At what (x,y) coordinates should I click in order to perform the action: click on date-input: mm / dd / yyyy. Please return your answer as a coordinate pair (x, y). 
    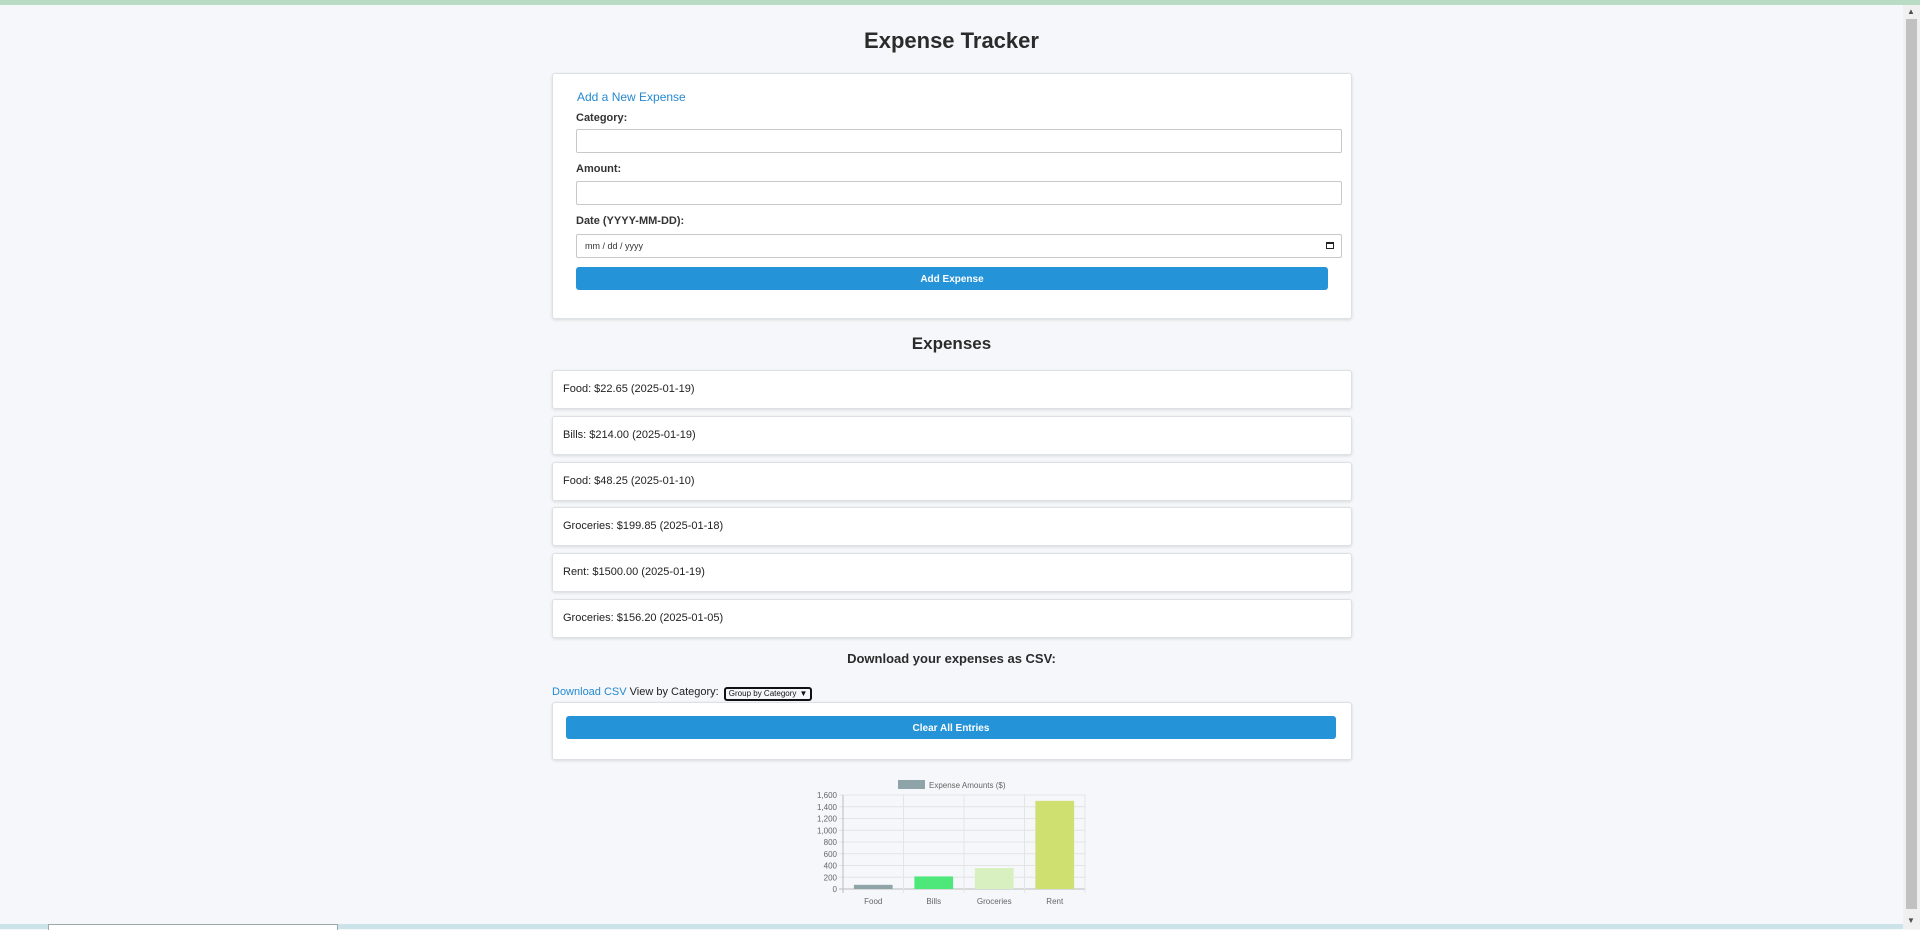
    Looking at the image, I should click on (959, 246).